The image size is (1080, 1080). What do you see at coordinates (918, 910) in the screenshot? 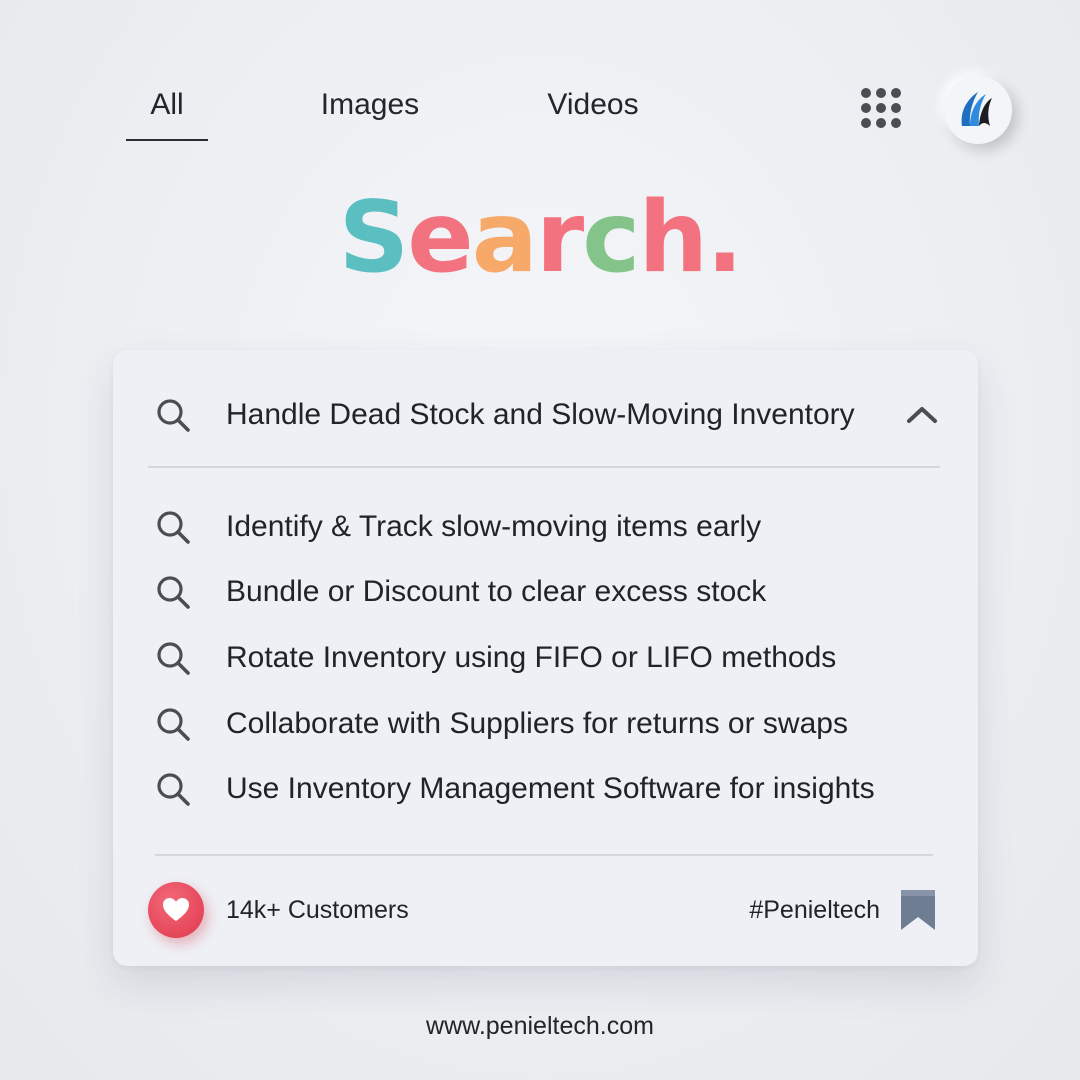
I see `bookmark-icon` at bounding box center [918, 910].